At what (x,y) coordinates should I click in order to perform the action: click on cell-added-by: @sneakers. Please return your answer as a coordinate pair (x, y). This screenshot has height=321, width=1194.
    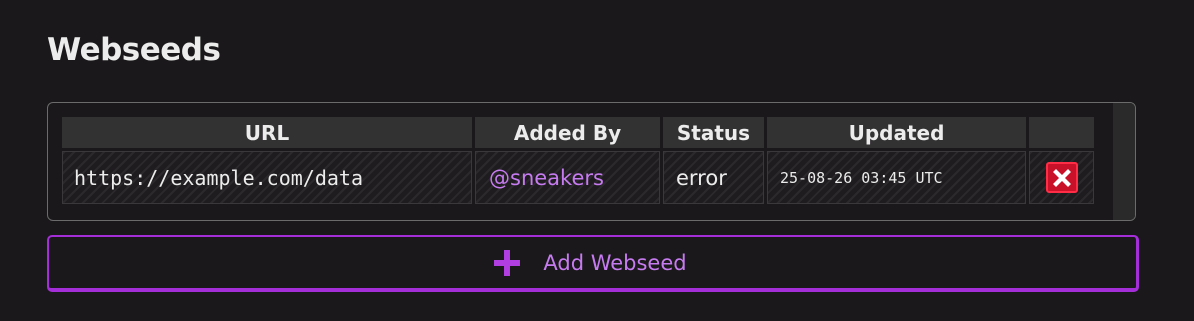
    Looking at the image, I should click on (567, 177).